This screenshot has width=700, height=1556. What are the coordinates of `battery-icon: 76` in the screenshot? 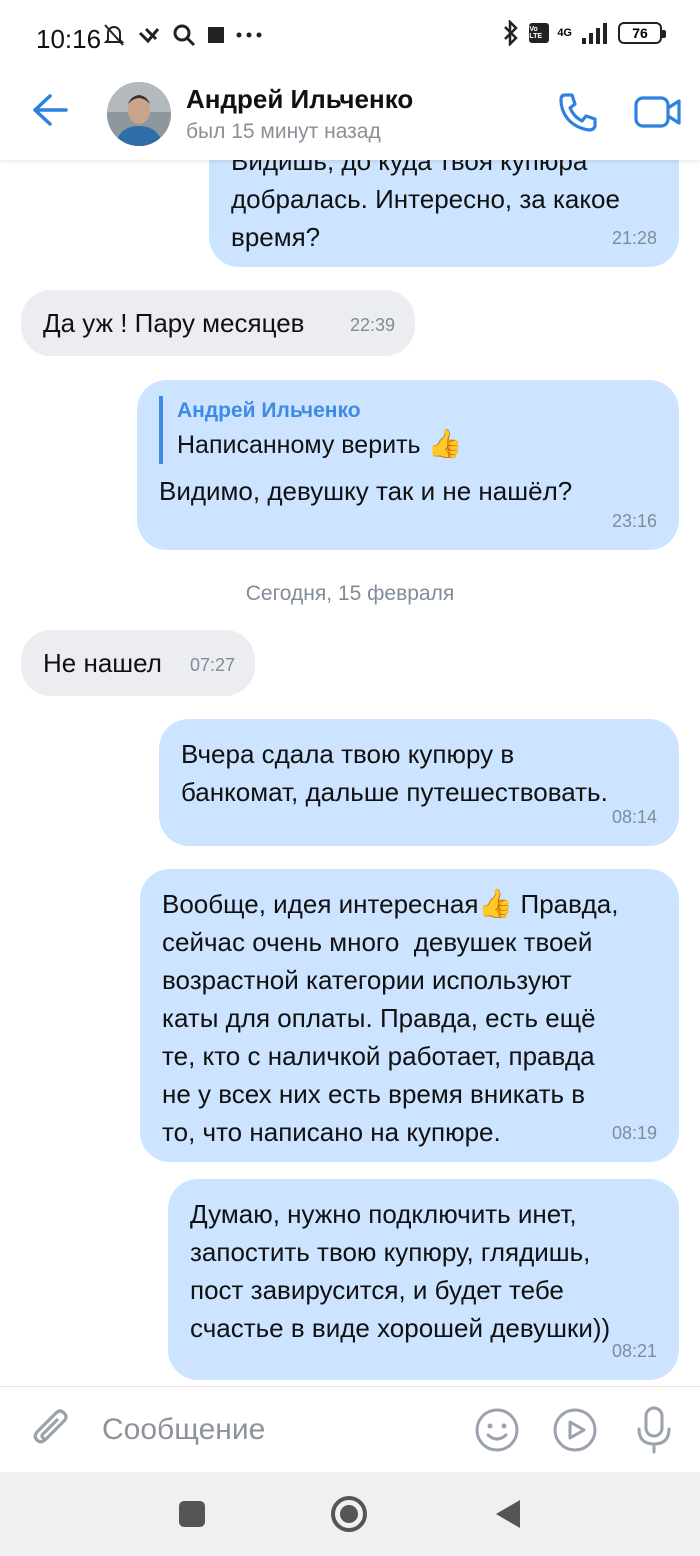 It's located at (642, 33).